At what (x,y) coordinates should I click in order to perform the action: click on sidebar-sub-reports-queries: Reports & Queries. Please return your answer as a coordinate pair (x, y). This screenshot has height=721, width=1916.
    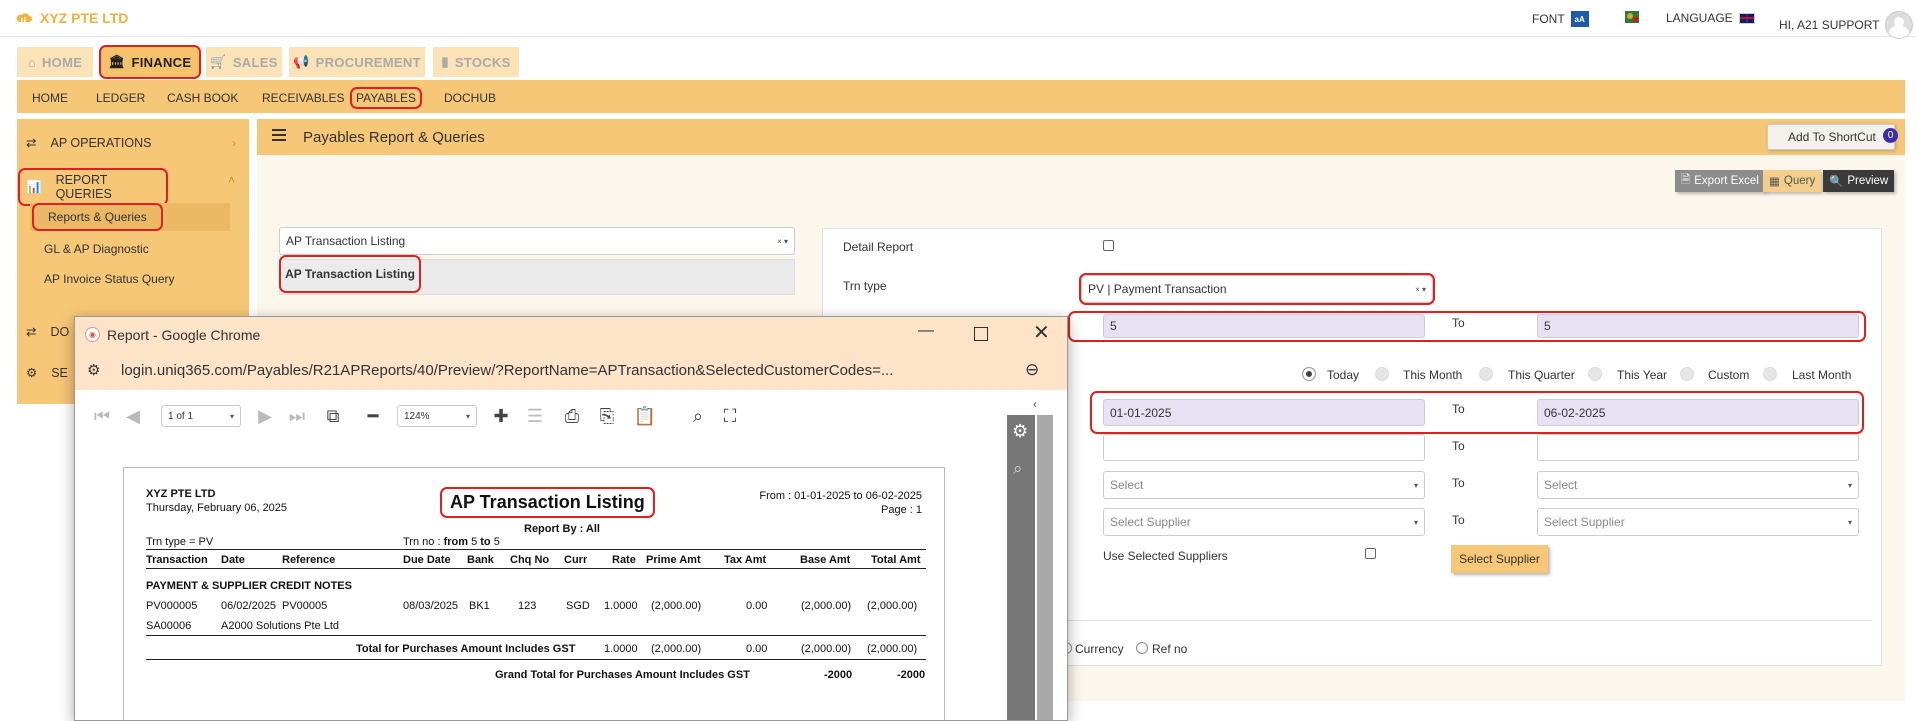
    Looking at the image, I should click on (97, 217).